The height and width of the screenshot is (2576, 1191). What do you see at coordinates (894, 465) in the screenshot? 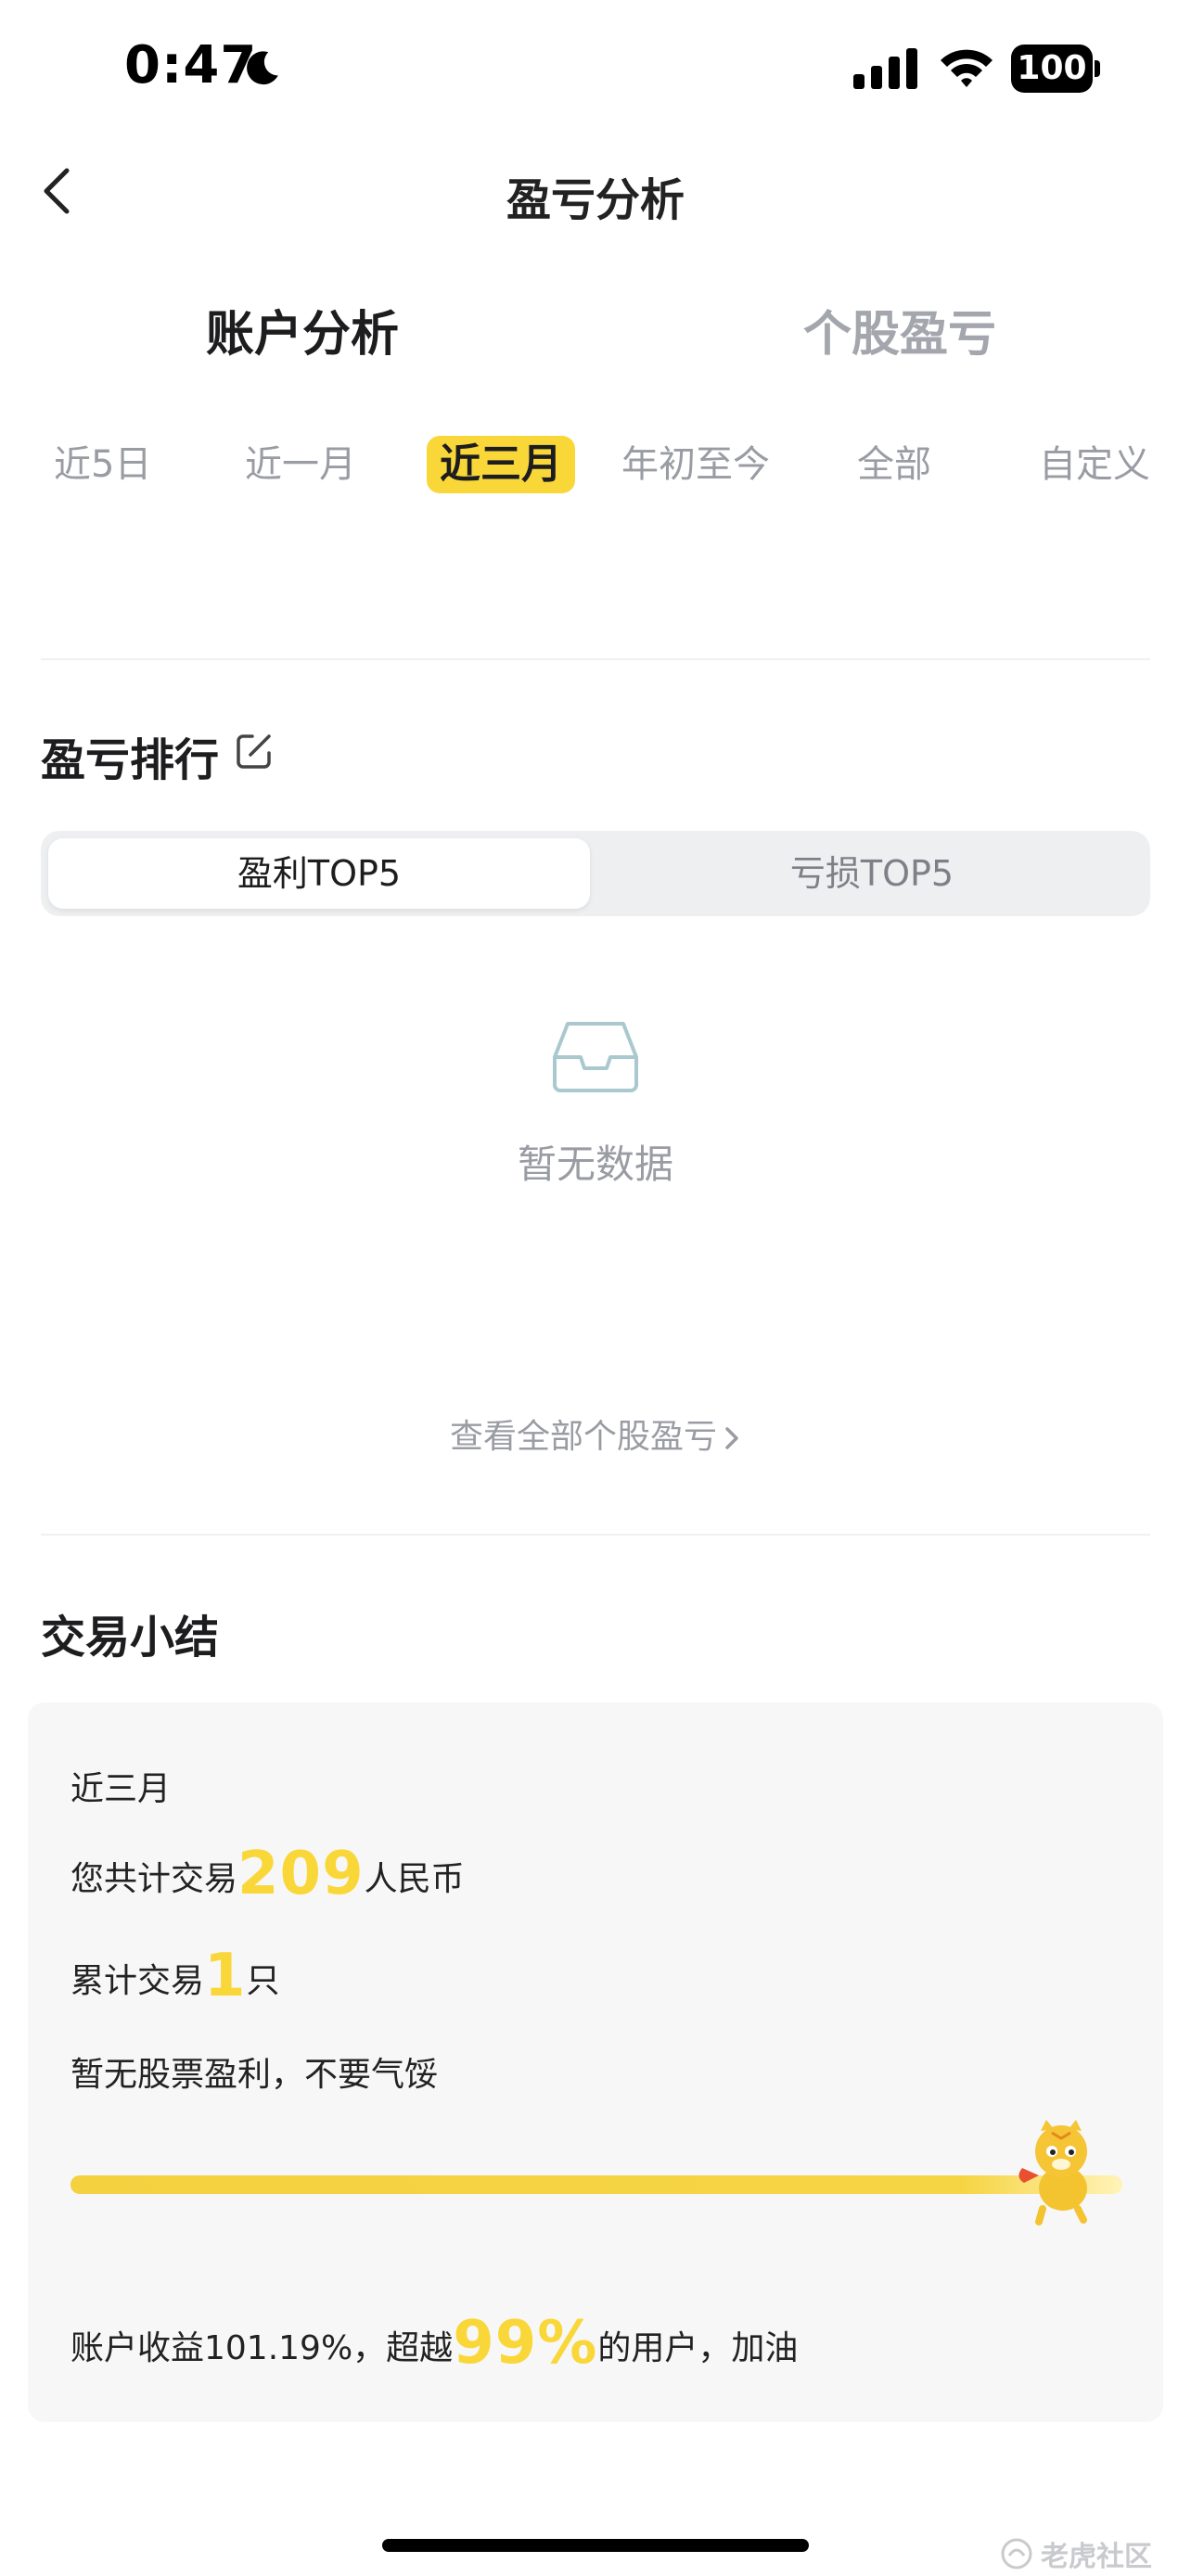
I see `period-all: 全部` at bounding box center [894, 465].